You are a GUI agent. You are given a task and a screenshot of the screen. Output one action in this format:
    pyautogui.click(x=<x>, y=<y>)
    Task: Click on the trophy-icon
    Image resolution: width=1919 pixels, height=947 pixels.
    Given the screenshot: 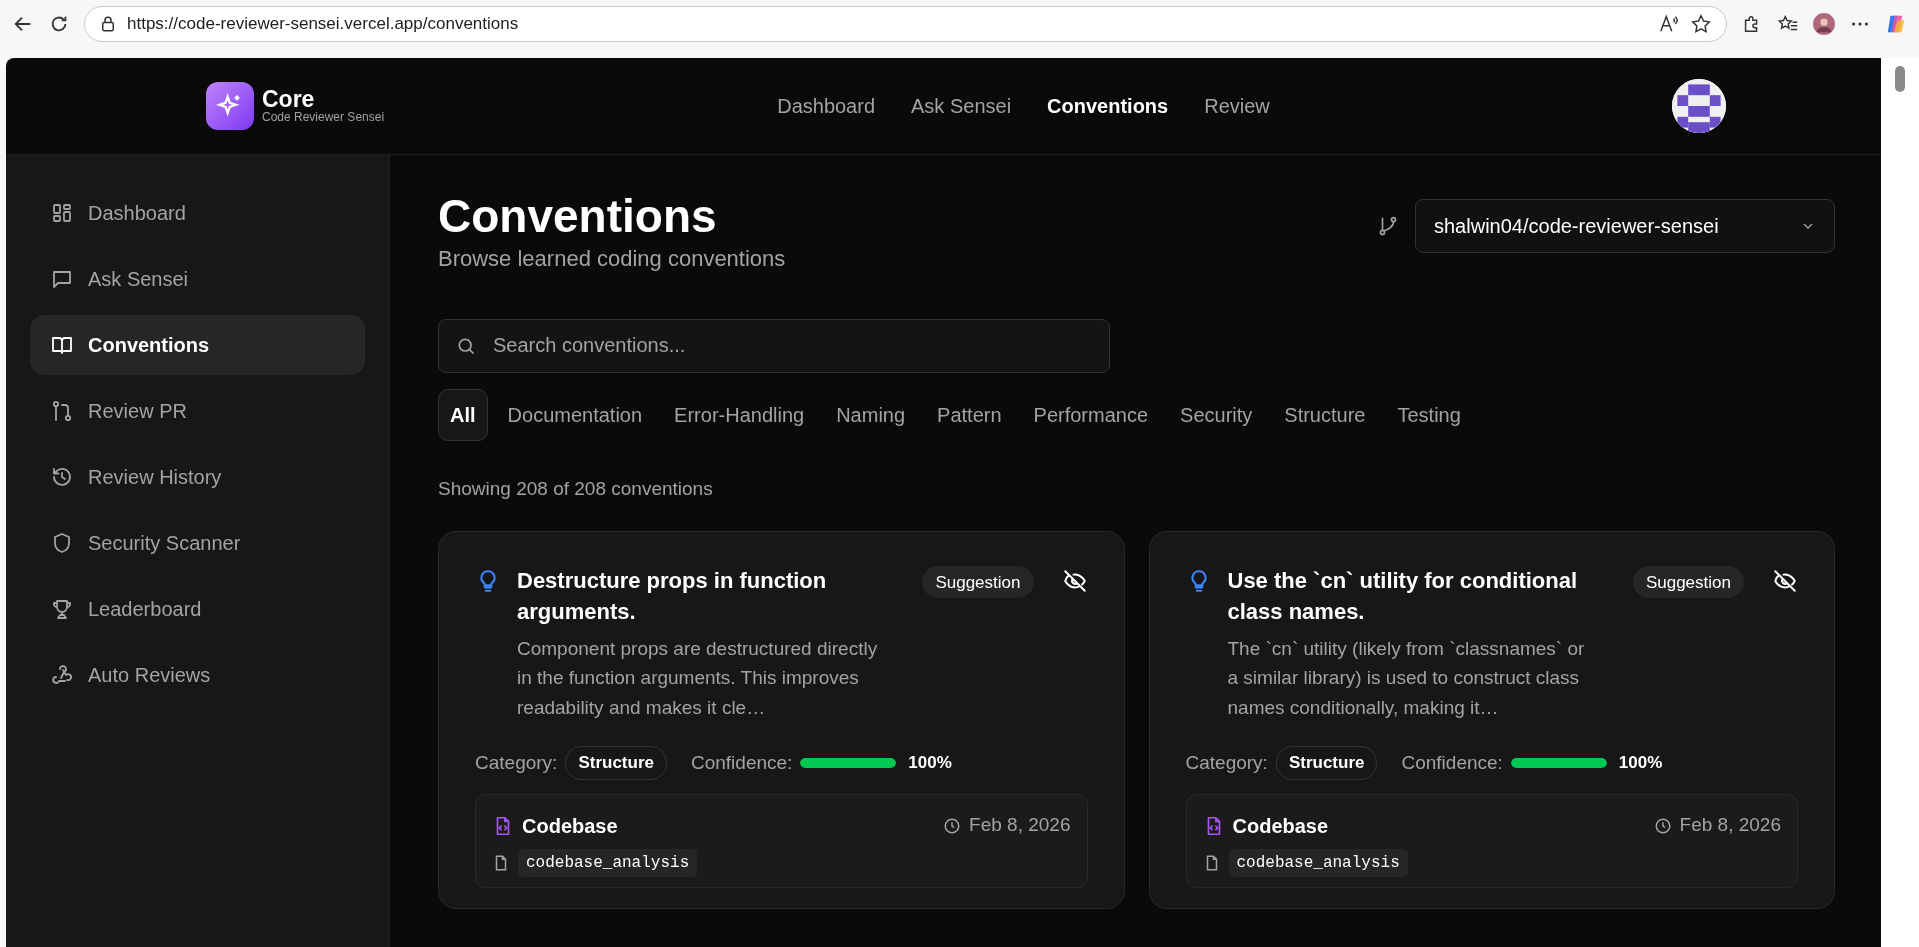 What is the action you would take?
    pyautogui.click(x=62, y=609)
    